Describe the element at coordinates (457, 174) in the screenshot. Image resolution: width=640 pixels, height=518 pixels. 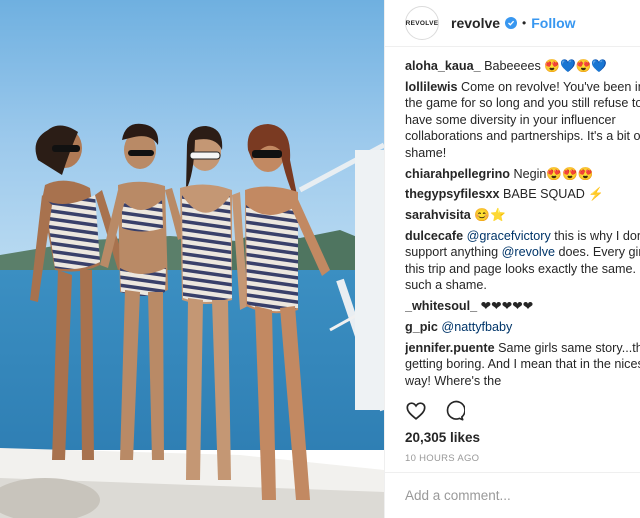
I see `comment-username: chiarahpellegrino` at that location.